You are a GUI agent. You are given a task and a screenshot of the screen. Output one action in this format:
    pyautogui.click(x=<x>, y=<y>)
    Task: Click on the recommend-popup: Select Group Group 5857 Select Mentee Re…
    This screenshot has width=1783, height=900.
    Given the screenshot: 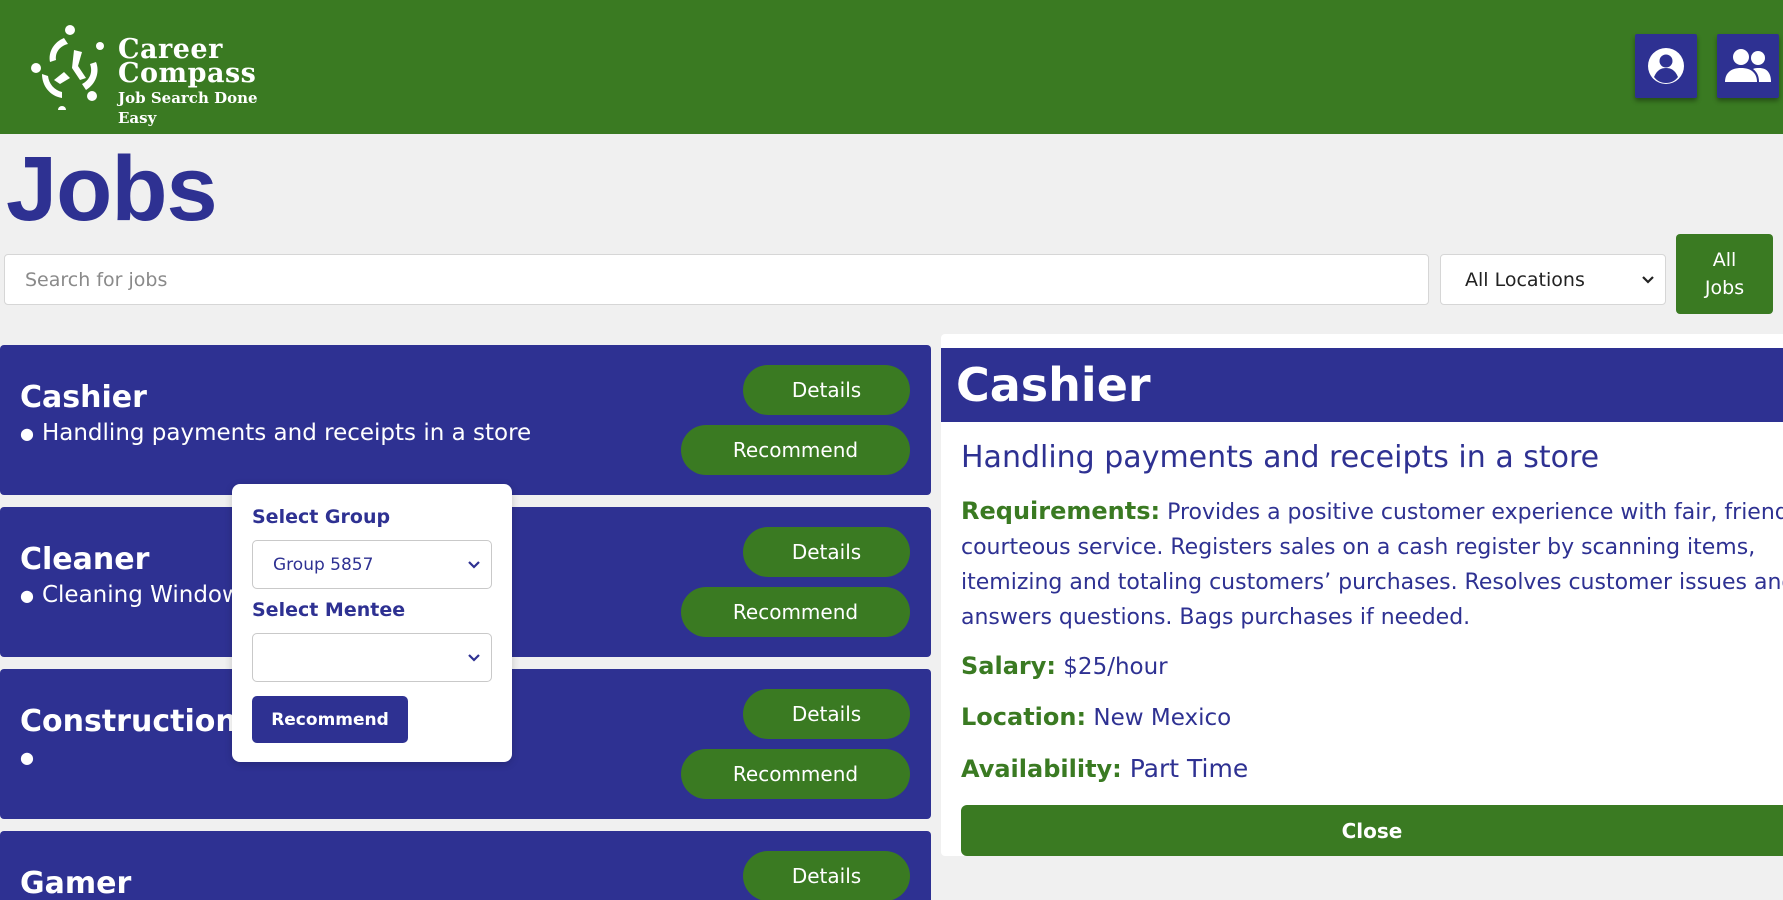 What is the action you would take?
    pyautogui.click(x=372, y=623)
    